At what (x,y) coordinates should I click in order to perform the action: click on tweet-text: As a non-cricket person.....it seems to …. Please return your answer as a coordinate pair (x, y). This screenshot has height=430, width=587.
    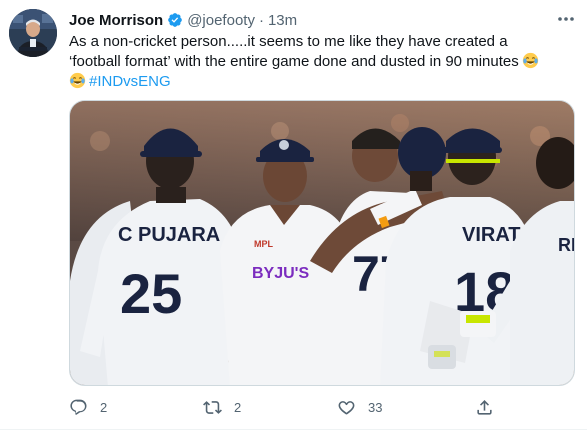
    Looking at the image, I should click on (322, 62).